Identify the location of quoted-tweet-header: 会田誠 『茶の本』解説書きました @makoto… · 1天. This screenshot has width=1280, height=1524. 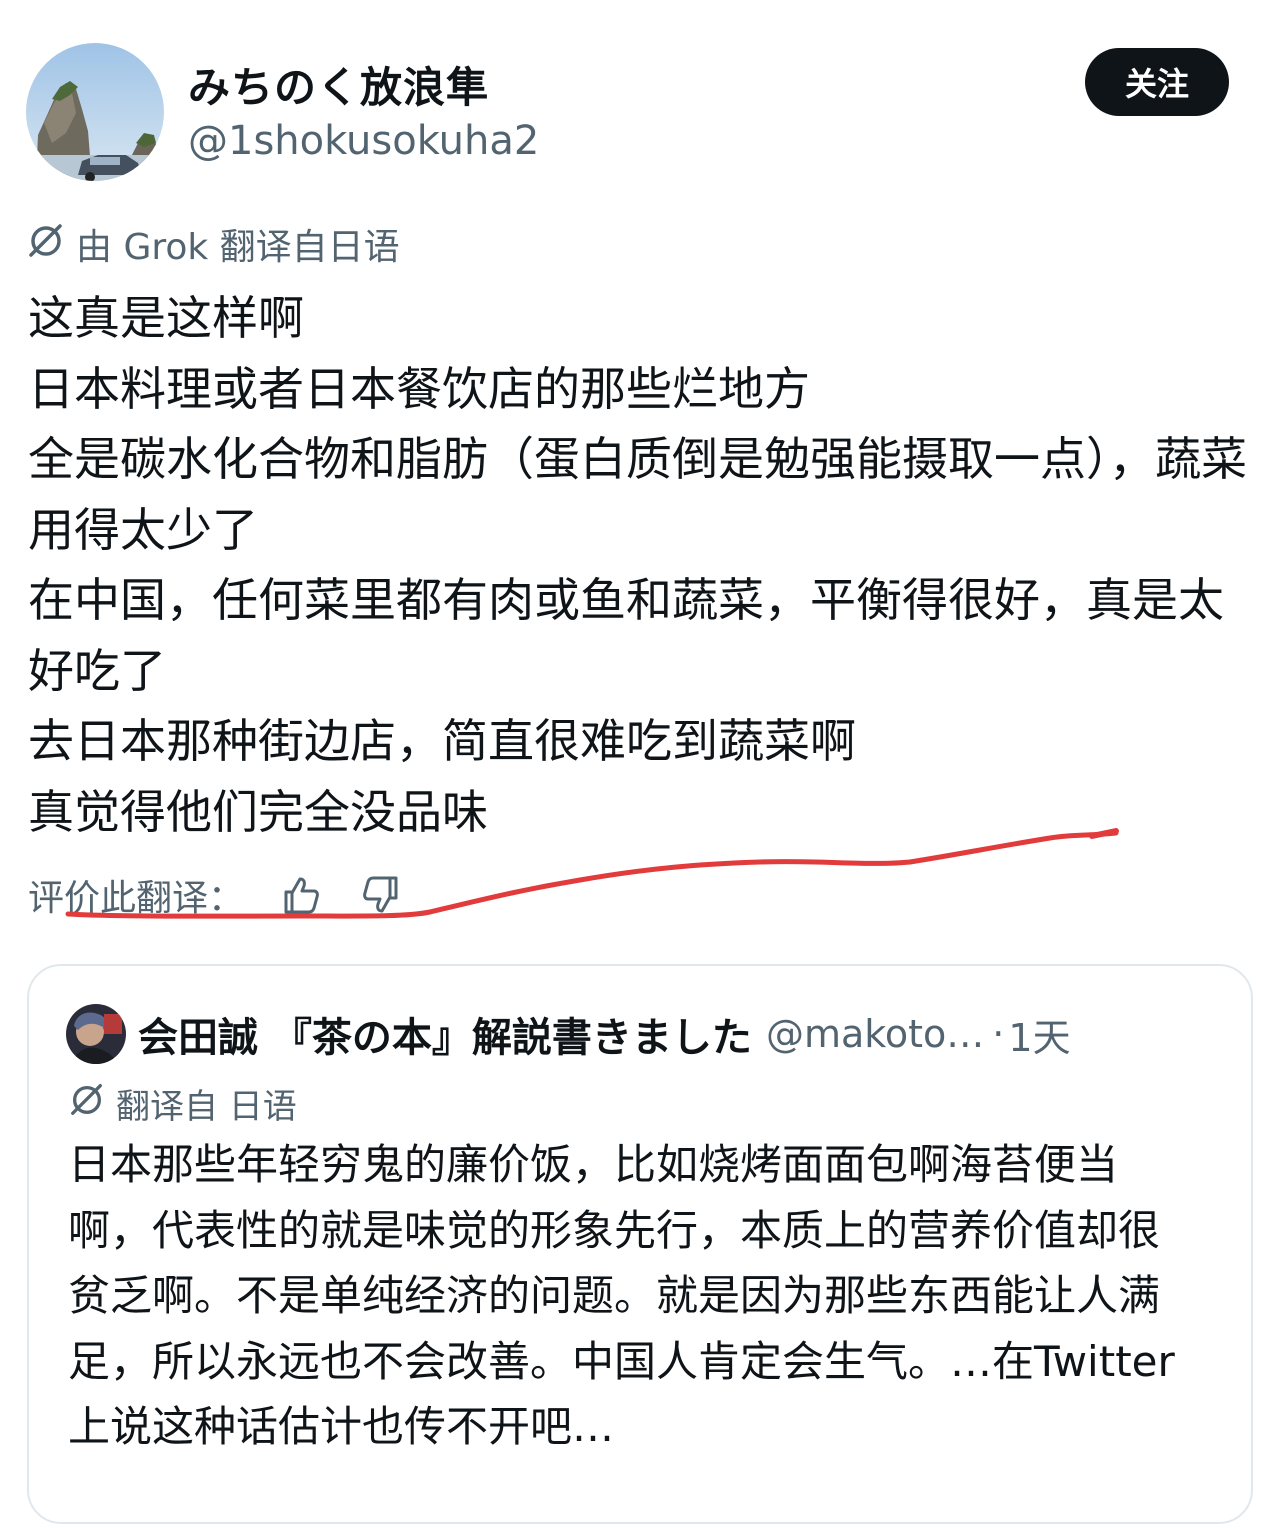
(668, 1034).